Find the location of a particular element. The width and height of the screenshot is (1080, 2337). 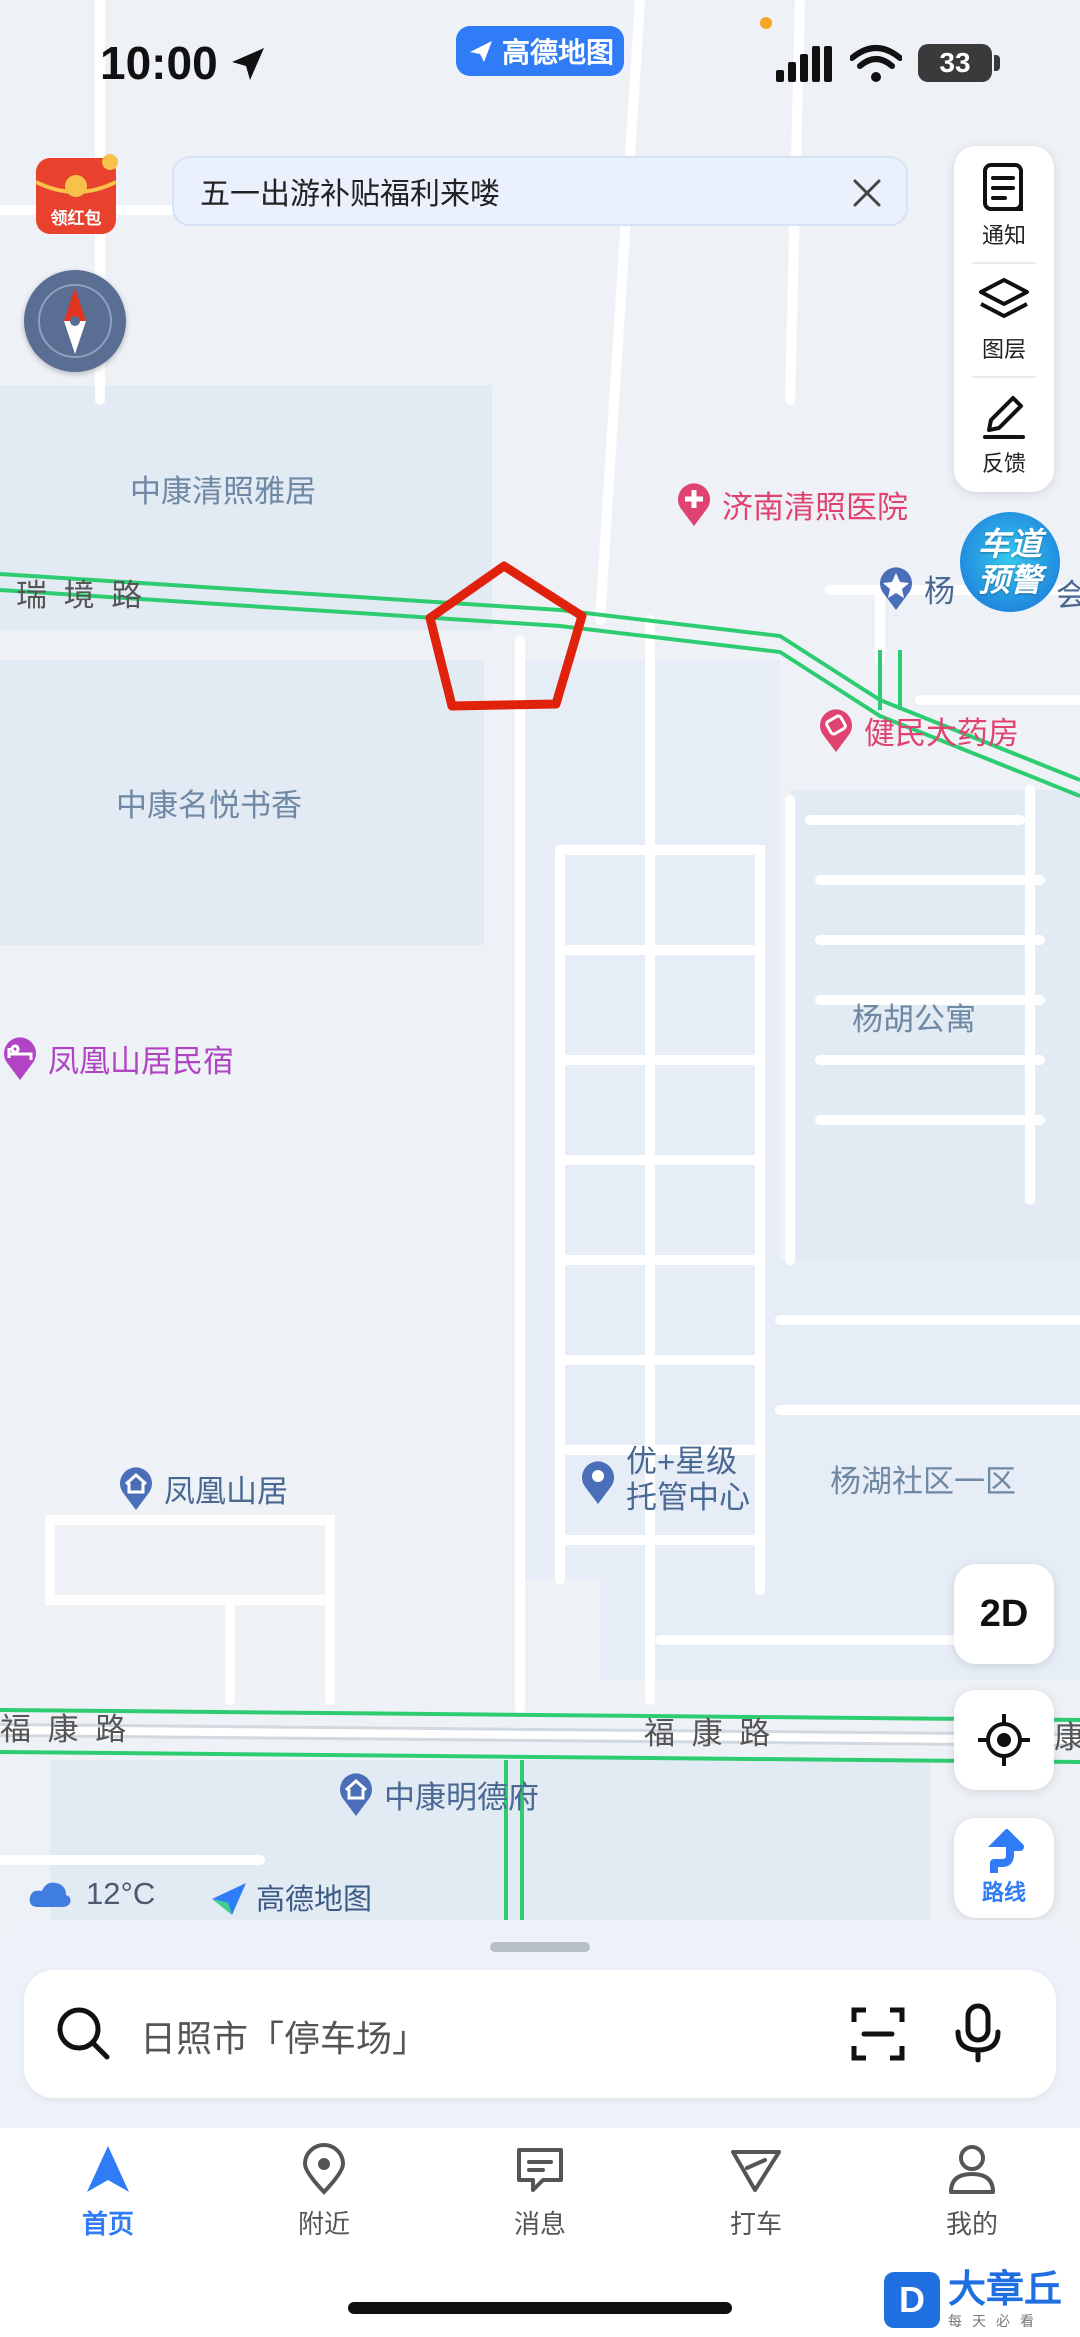

scan-icon is located at coordinates (878, 2034).